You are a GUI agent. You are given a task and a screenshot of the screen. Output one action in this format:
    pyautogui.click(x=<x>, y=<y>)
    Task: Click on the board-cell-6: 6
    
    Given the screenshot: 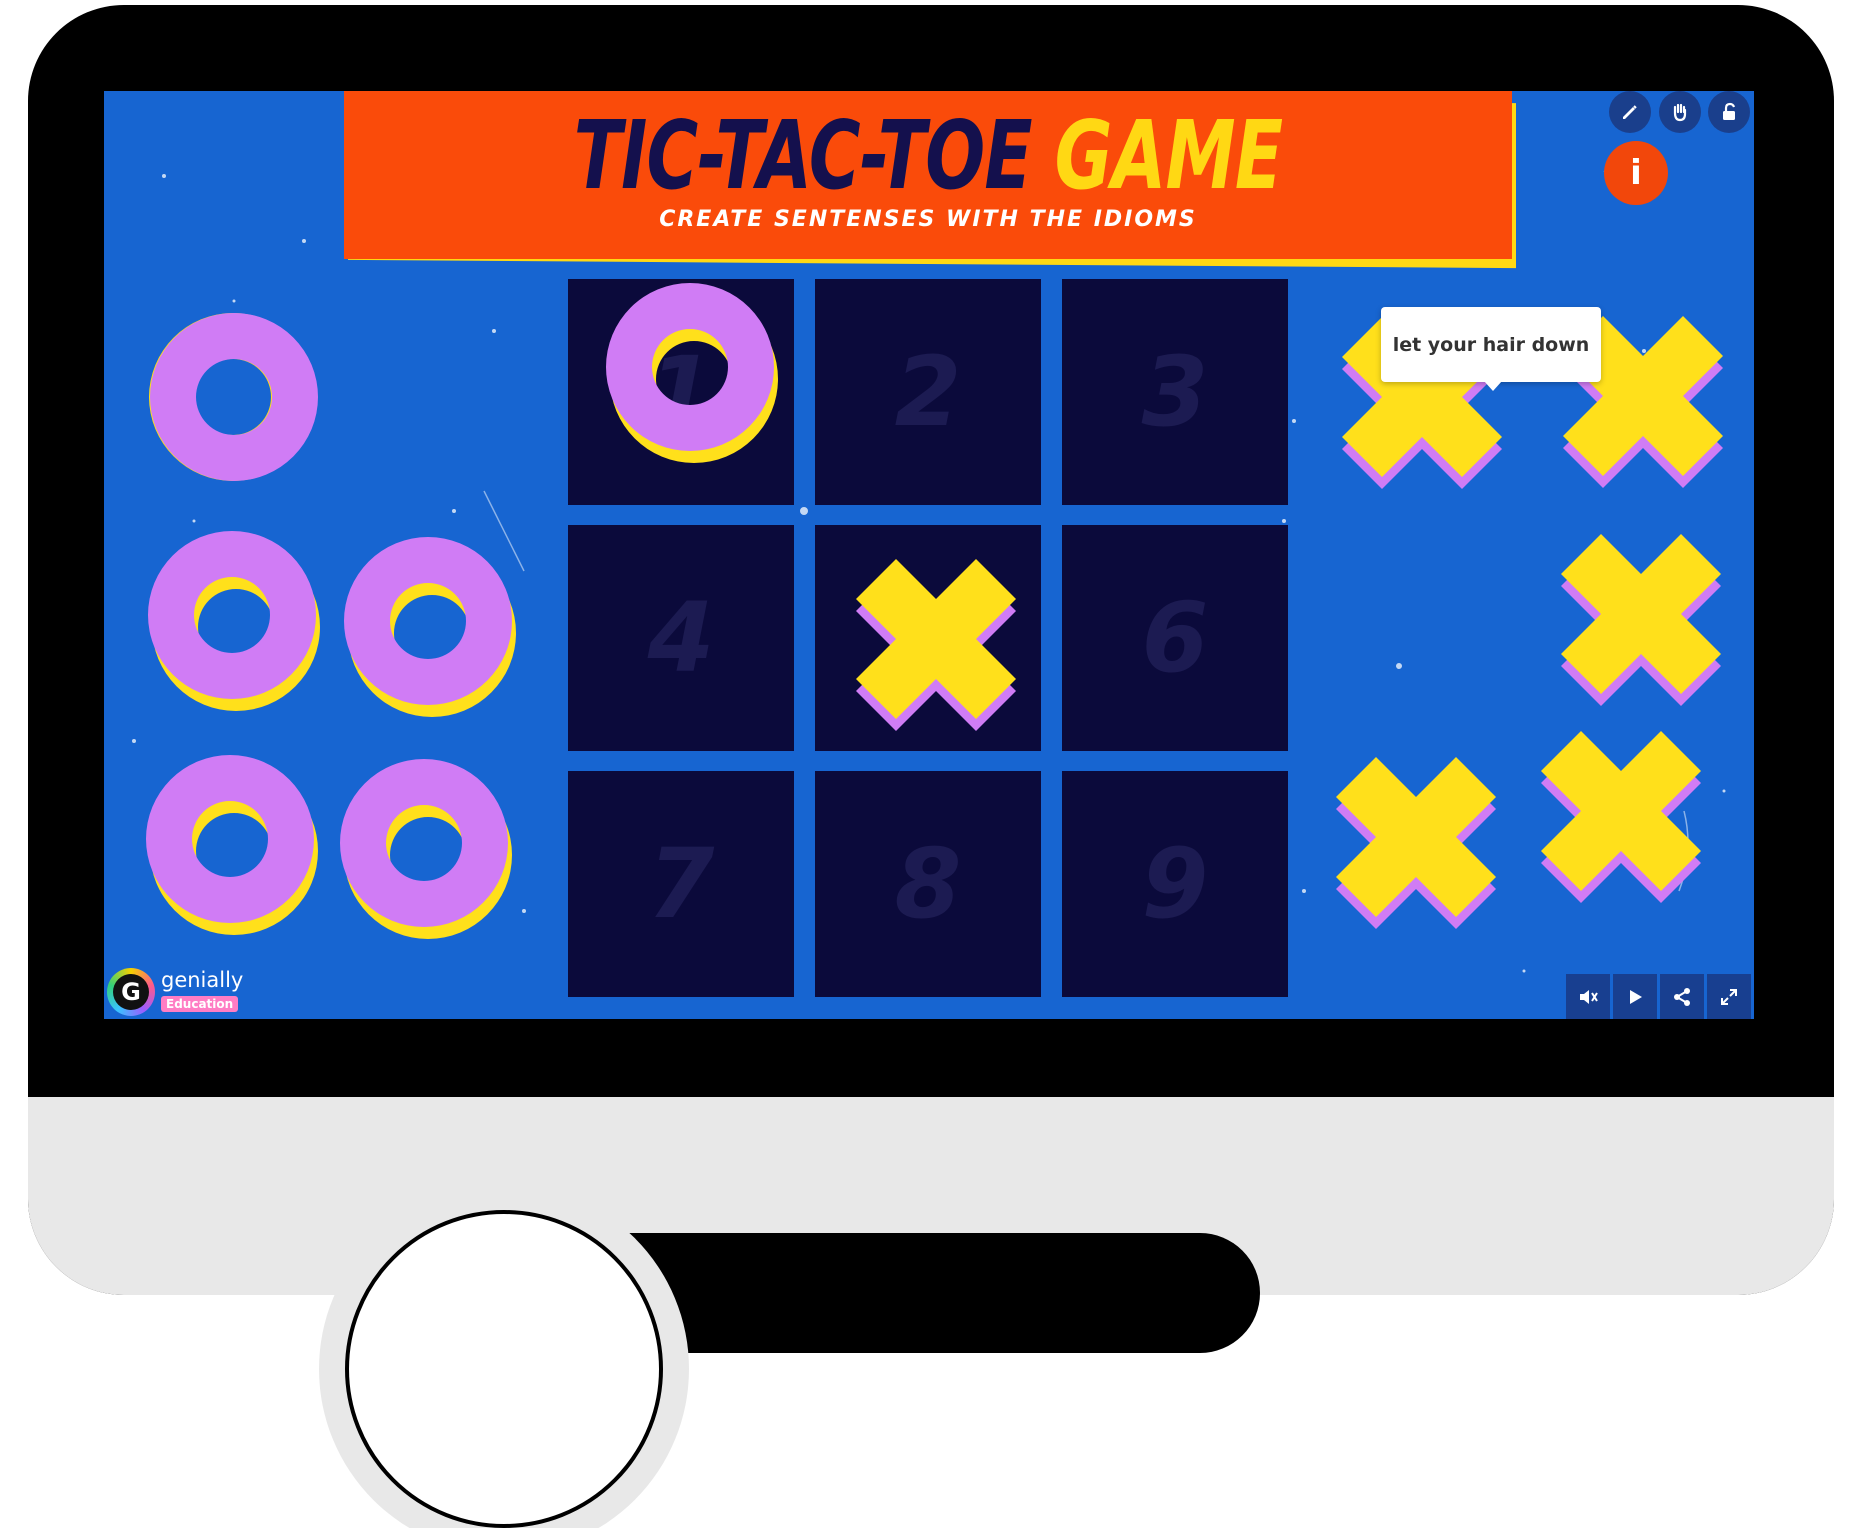 What is the action you would take?
    pyautogui.click(x=1175, y=638)
    